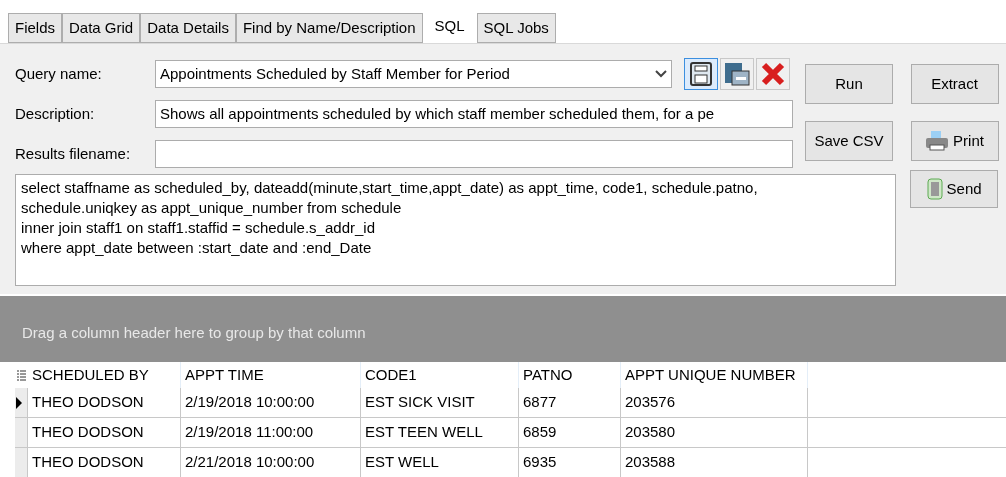 The width and height of the screenshot is (1006, 477). I want to click on row-indicator, so click(21, 402).